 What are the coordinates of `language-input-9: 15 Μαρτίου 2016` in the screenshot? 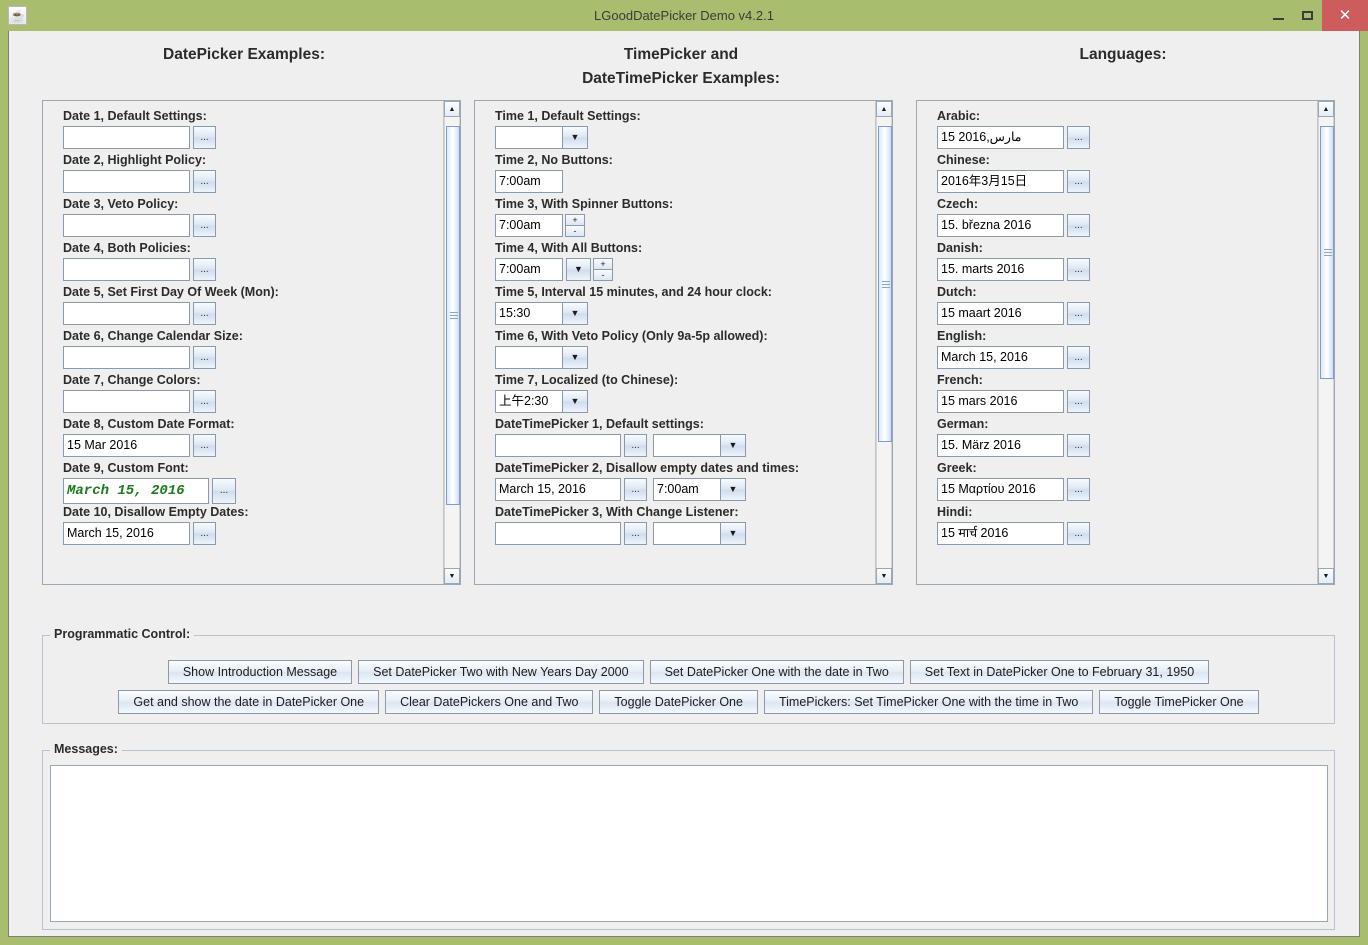 It's located at (1000, 489).